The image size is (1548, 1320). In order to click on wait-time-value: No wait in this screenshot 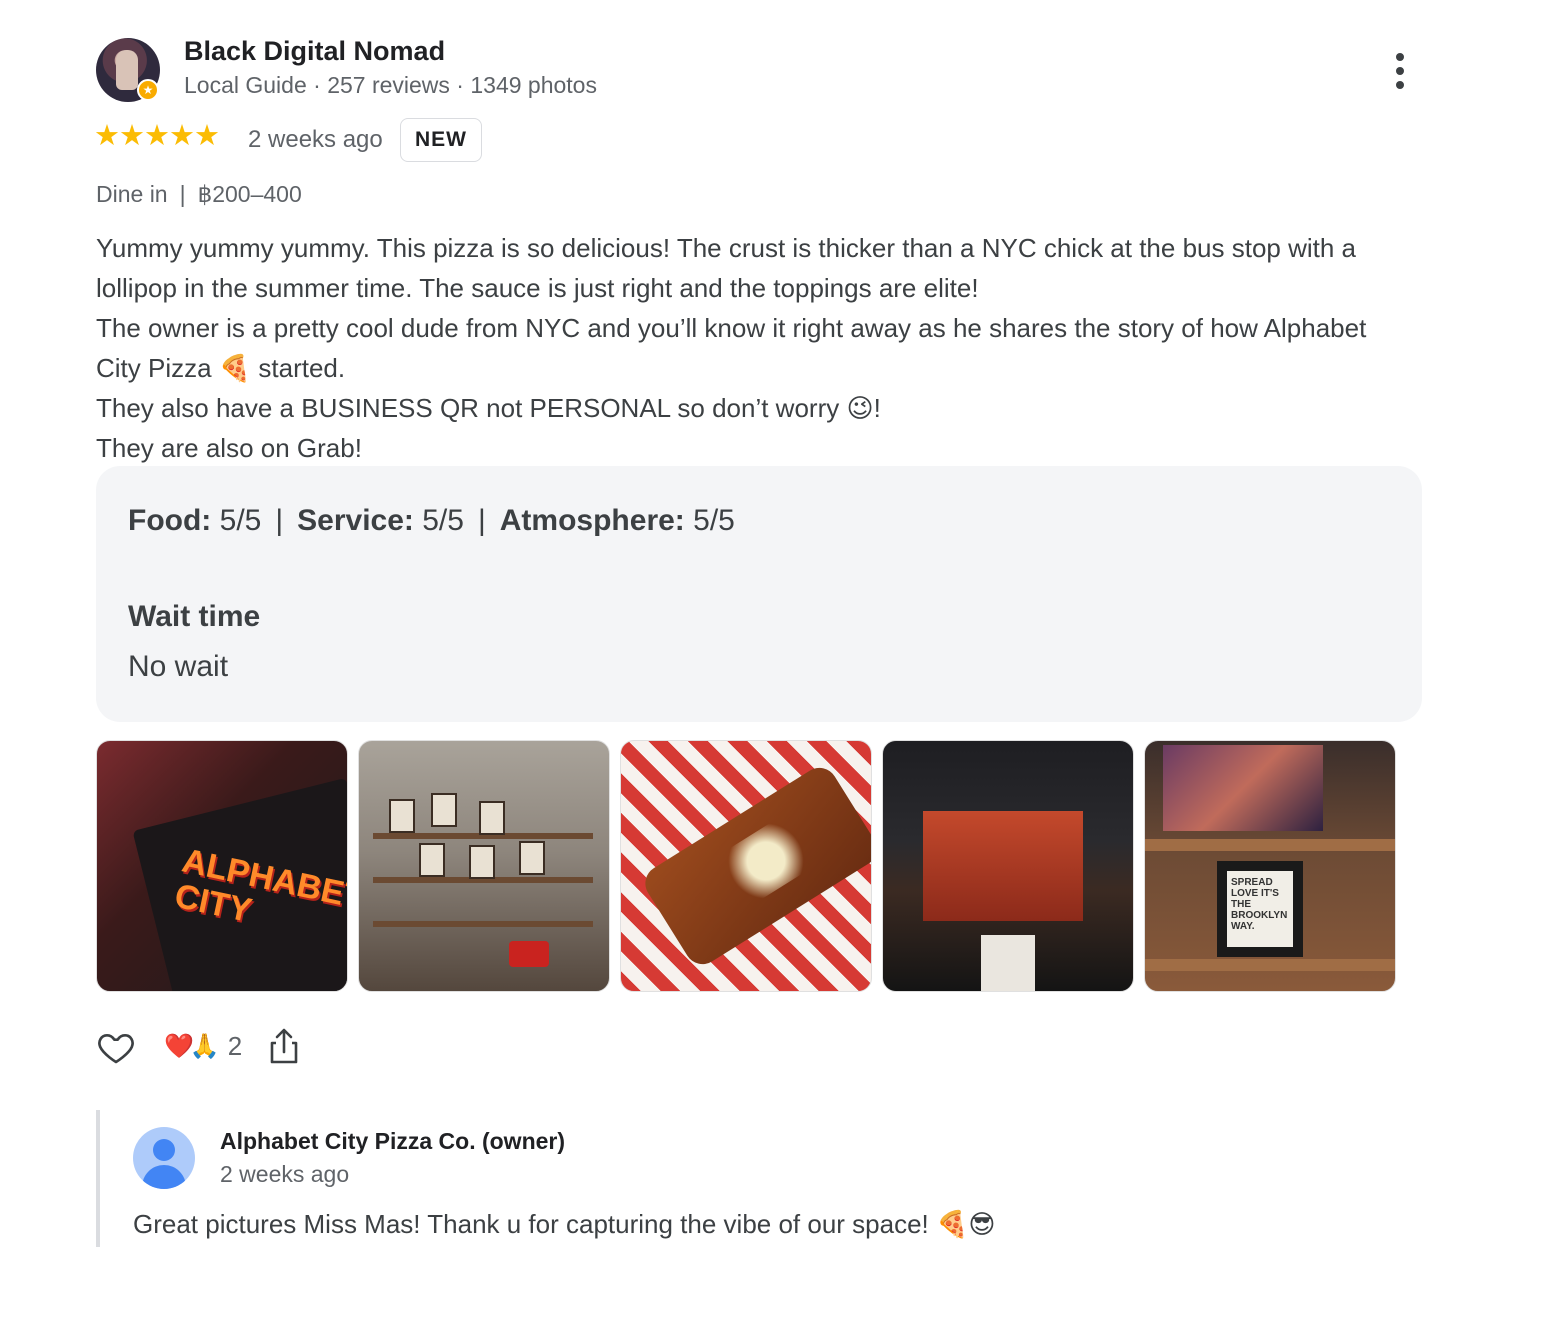, I will do `click(178, 666)`.